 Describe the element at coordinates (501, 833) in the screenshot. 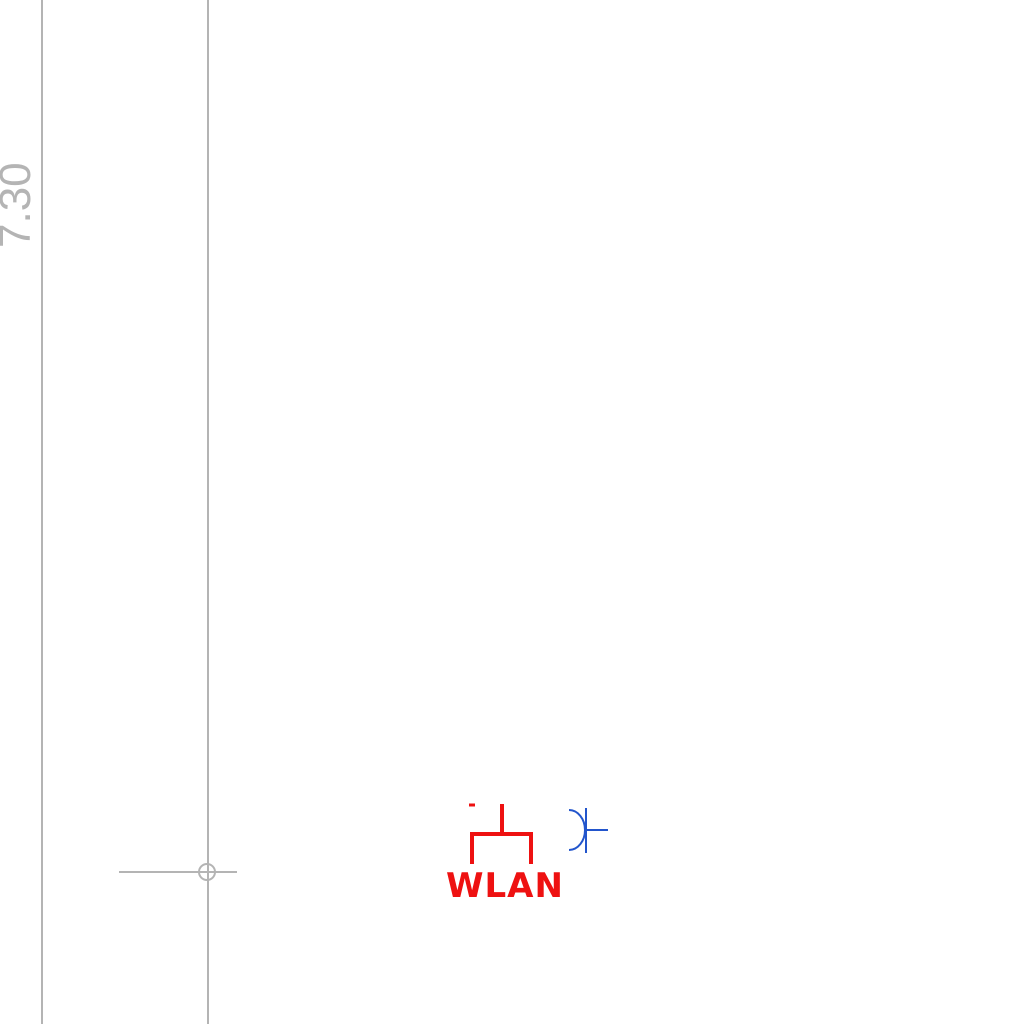

I see `wlan-outlet-icon` at that location.